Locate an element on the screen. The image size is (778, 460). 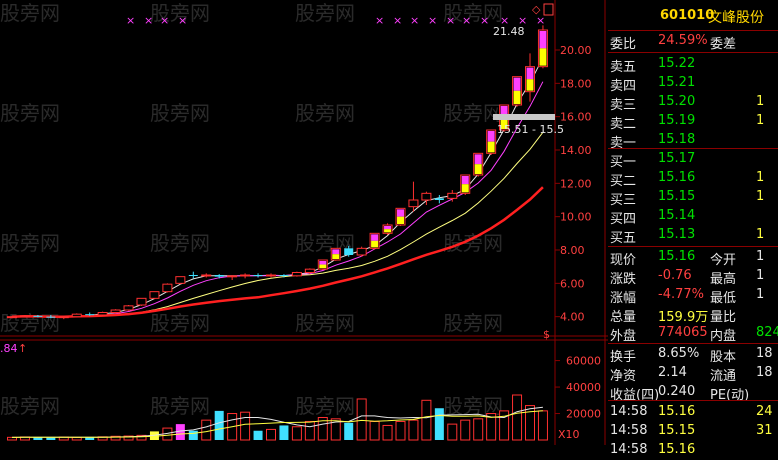
fin-row: 净资 2.14 流通 18 is located at coordinates (693, 374).